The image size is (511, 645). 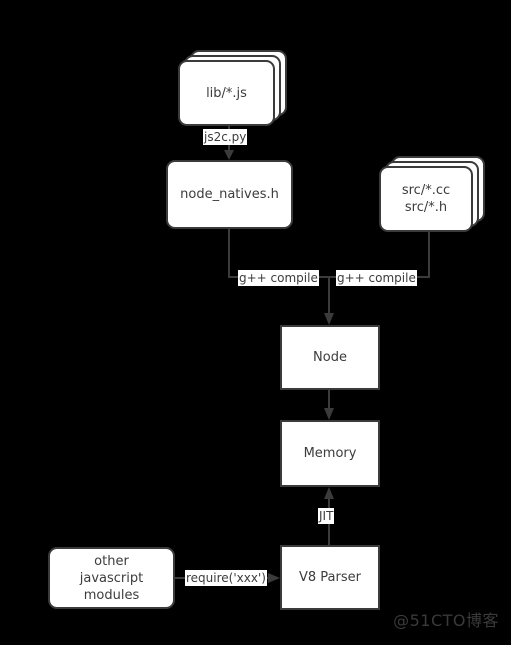 I want to click on node-node-natives-h-label: node_natives.h, so click(x=229, y=194).